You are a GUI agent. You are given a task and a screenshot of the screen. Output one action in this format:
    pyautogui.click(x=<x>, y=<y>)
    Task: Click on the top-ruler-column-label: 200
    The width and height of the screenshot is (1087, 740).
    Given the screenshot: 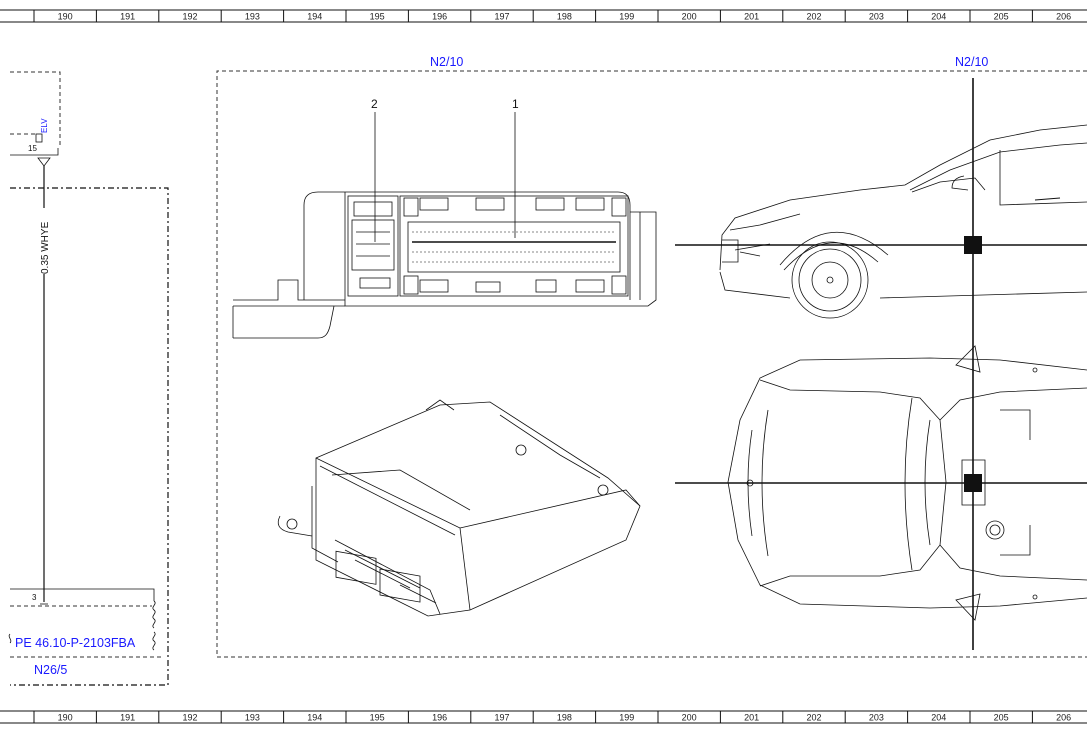 What is the action you would take?
    pyautogui.click(x=689, y=17)
    